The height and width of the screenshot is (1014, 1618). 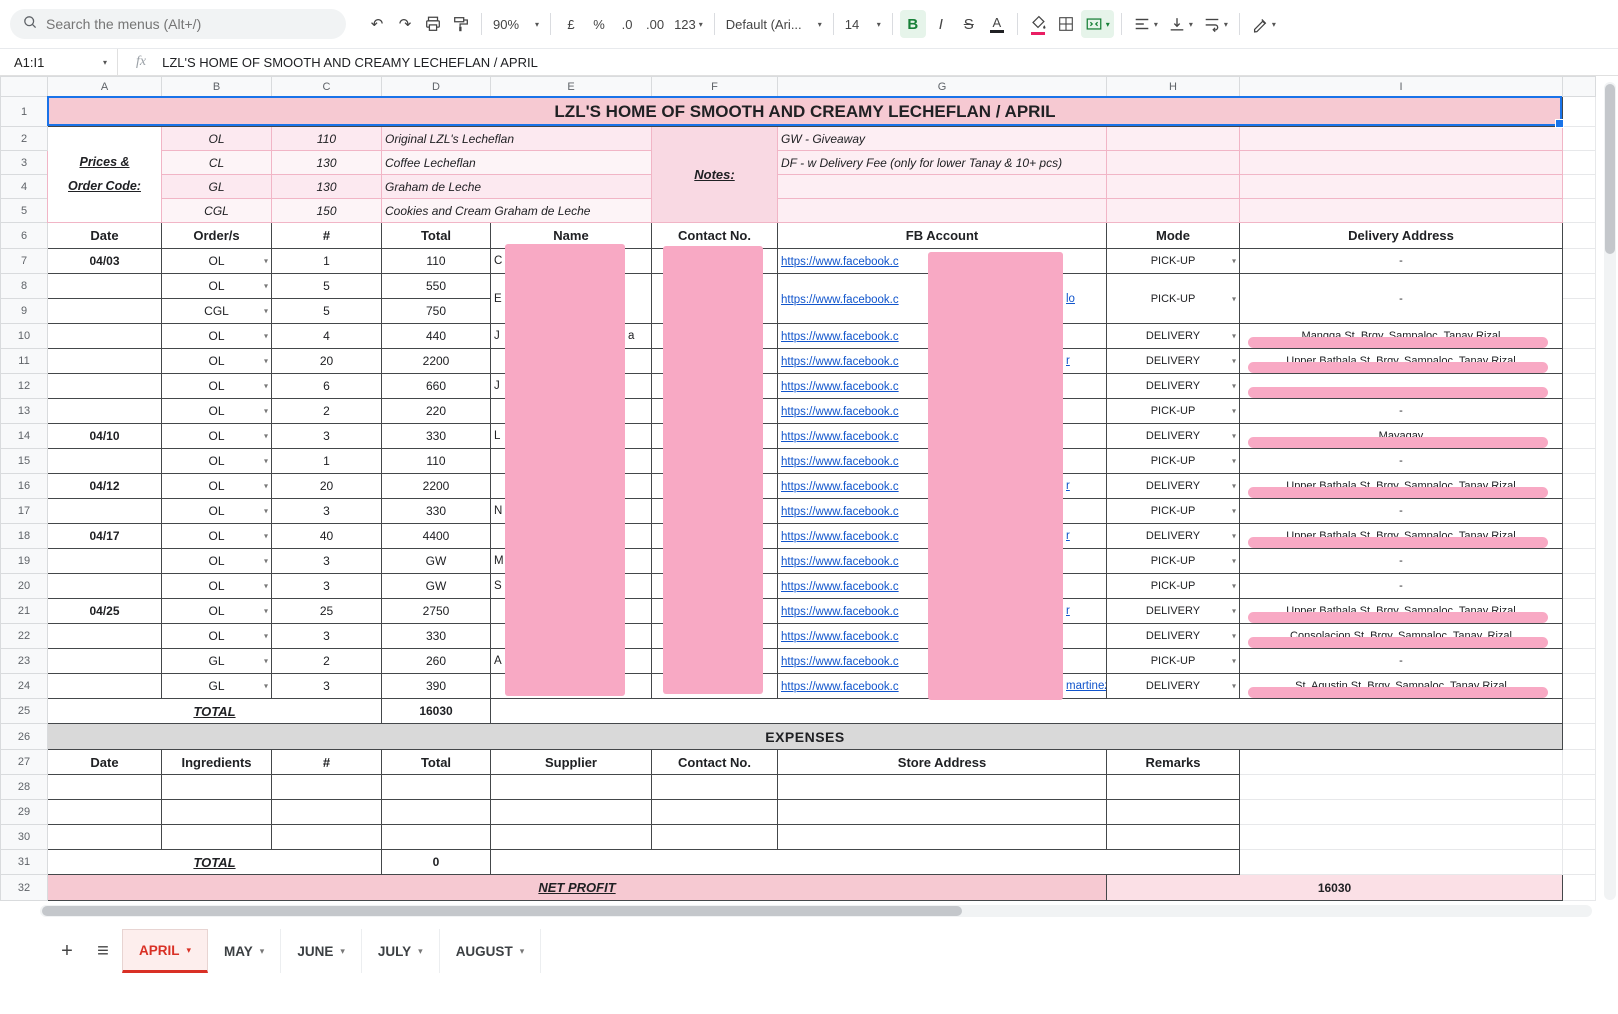 What do you see at coordinates (436, 461) in the screenshot?
I see `order-total-cell: 110` at bounding box center [436, 461].